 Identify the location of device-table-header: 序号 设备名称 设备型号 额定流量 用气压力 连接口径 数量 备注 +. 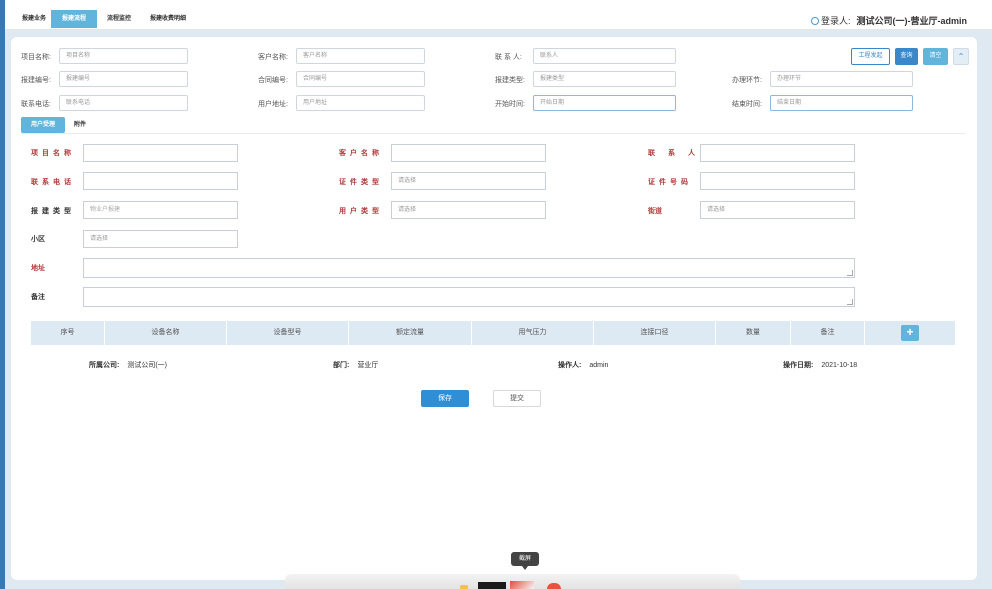
(493, 333).